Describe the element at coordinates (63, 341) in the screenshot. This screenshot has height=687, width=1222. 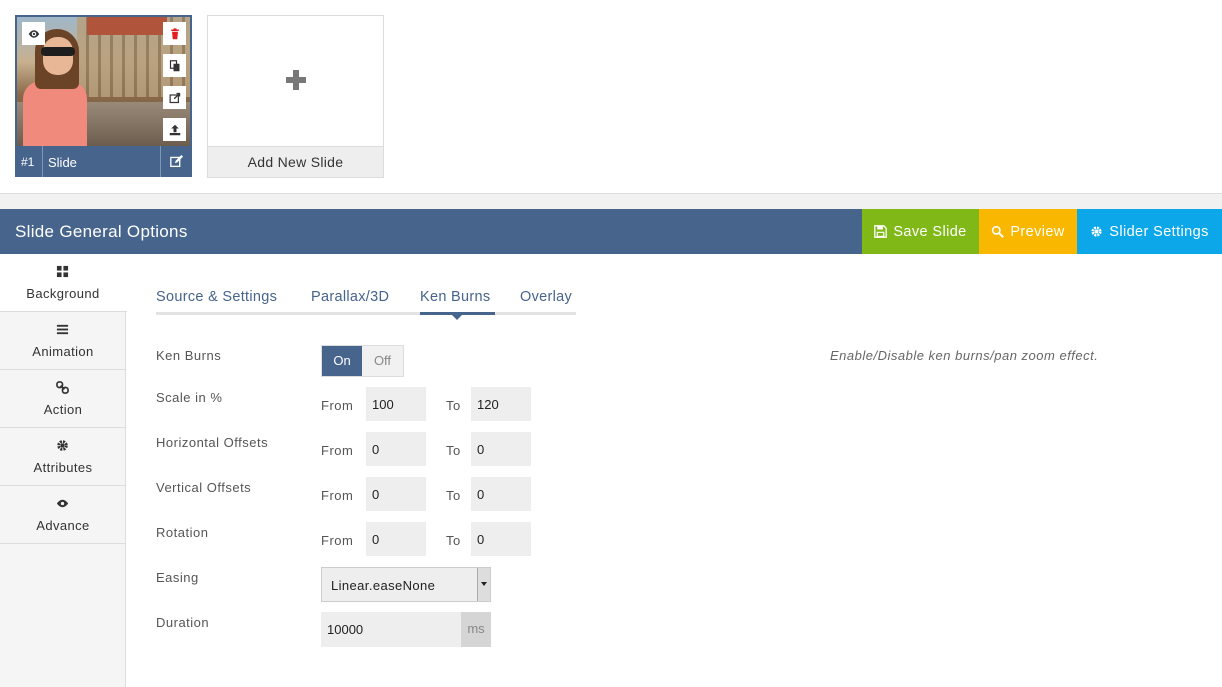
I see `sidebar-item-animation: Animation` at that location.